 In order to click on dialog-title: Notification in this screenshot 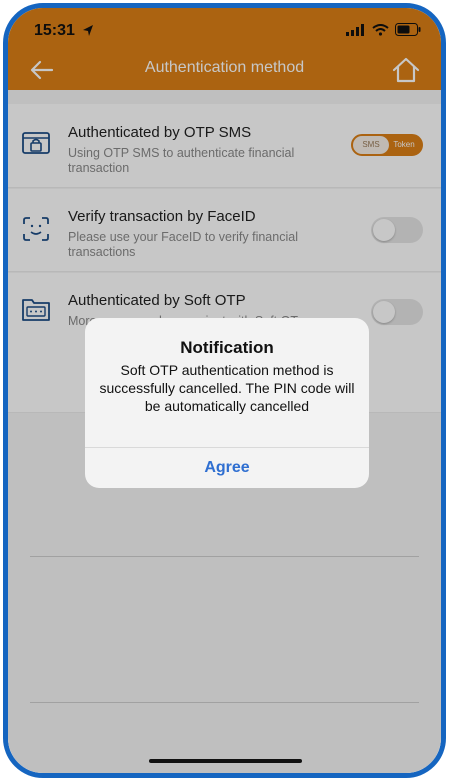, I will do `click(227, 347)`.